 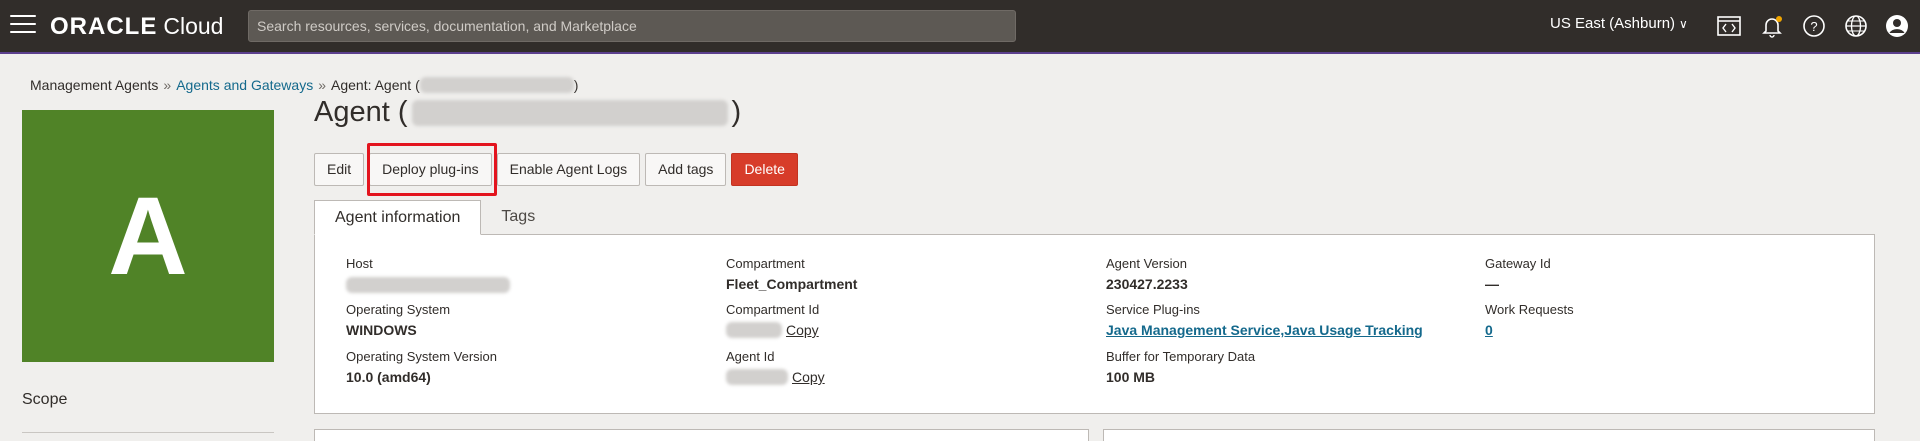 I want to click on lower-panel-left, so click(x=701, y=435).